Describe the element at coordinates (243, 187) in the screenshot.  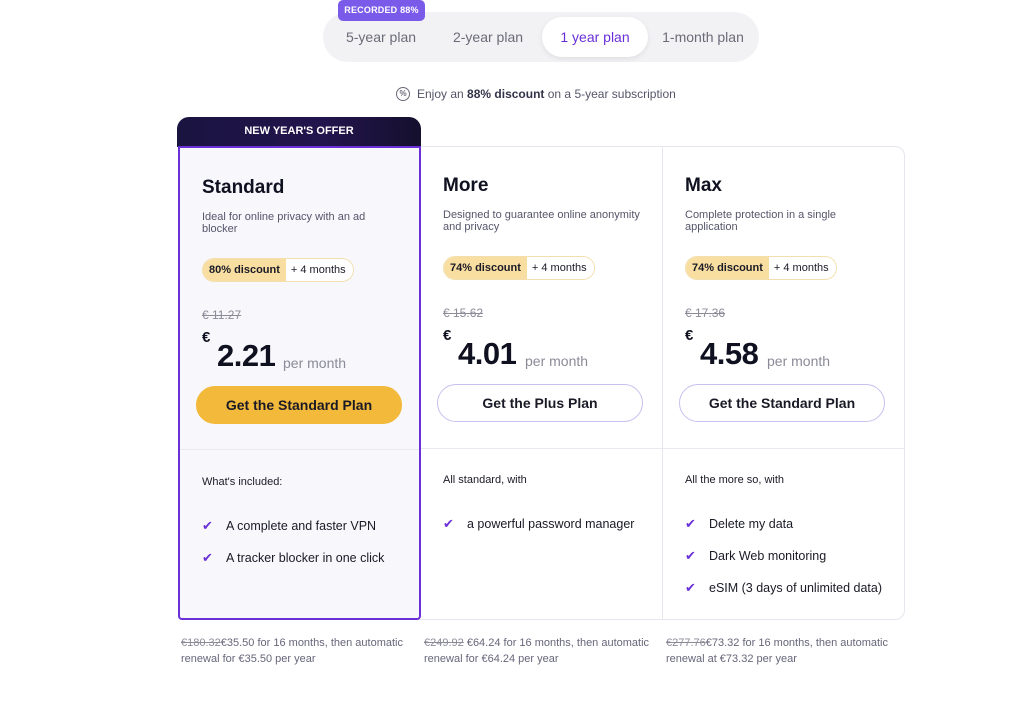
I see `plan-name: Standard` at that location.